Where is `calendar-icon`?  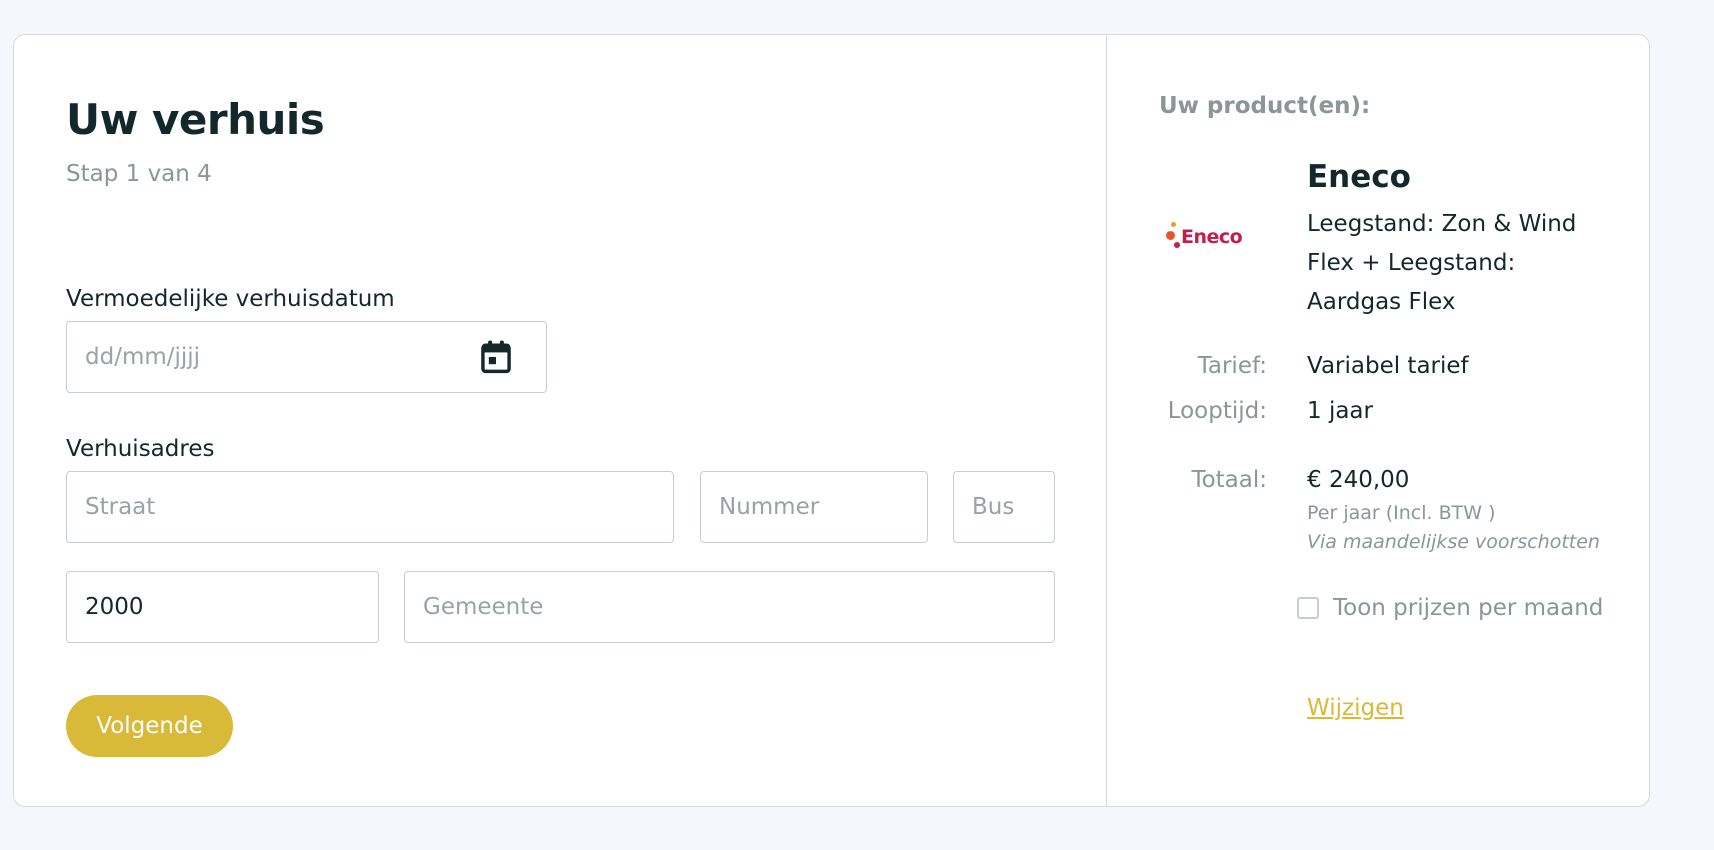
calendar-icon is located at coordinates (496, 357).